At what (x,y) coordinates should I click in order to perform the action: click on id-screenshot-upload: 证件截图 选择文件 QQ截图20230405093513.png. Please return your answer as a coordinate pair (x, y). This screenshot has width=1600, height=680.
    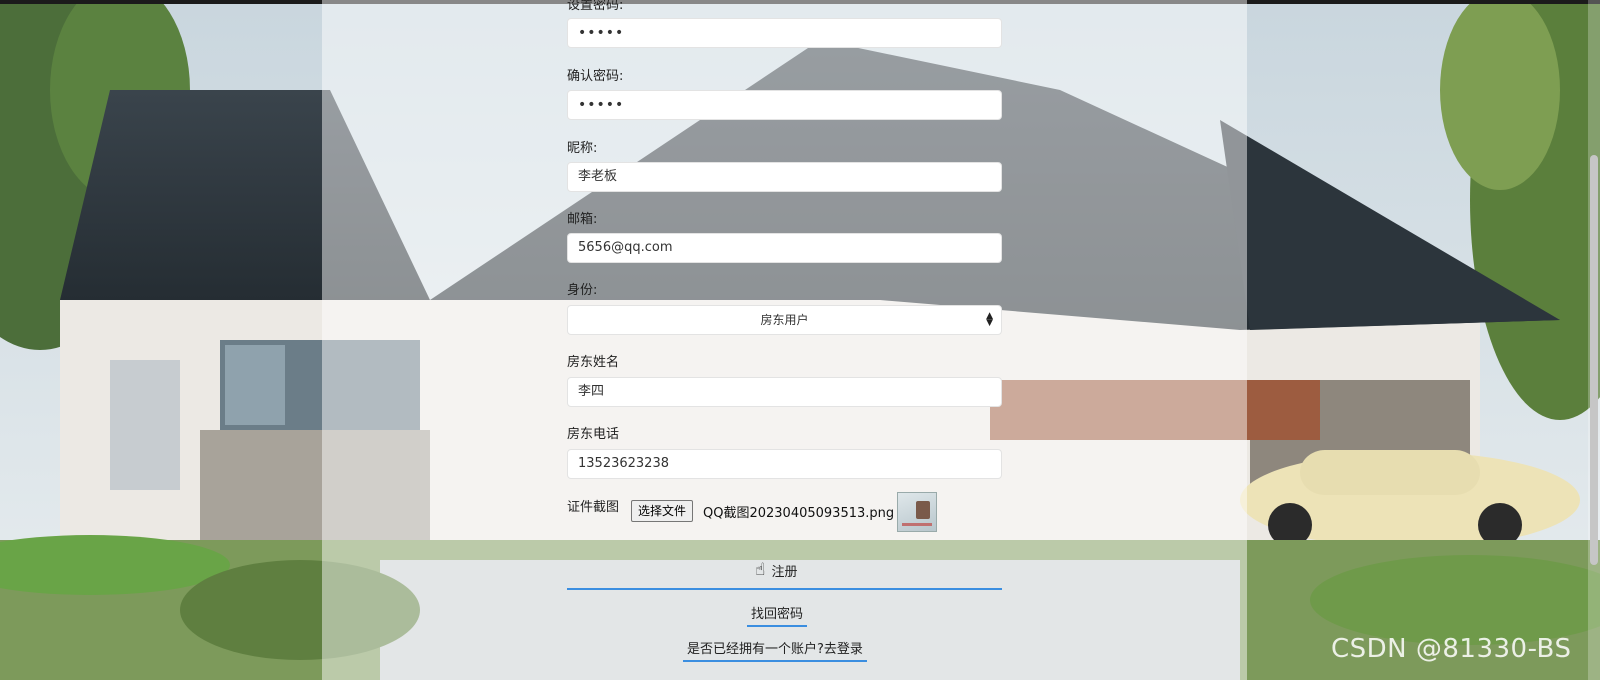
    Looking at the image, I should click on (787, 512).